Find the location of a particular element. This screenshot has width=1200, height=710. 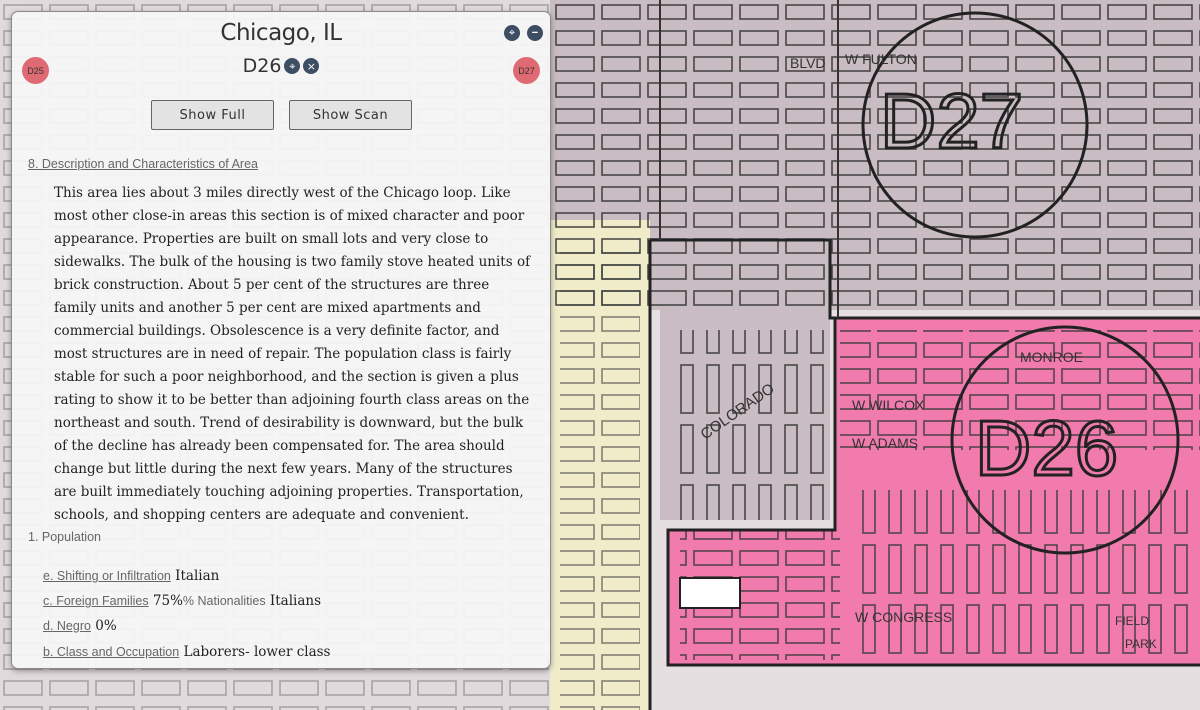

map-label-d27: D27 is located at coordinates (951, 121).